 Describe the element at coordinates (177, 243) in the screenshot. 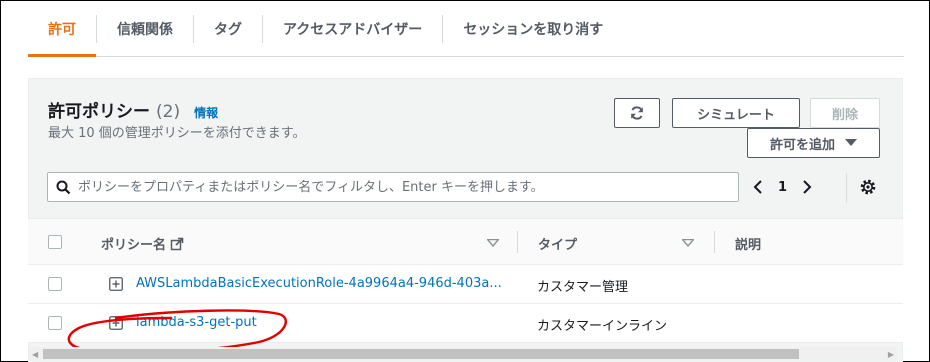

I see `external-link-icon` at that location.